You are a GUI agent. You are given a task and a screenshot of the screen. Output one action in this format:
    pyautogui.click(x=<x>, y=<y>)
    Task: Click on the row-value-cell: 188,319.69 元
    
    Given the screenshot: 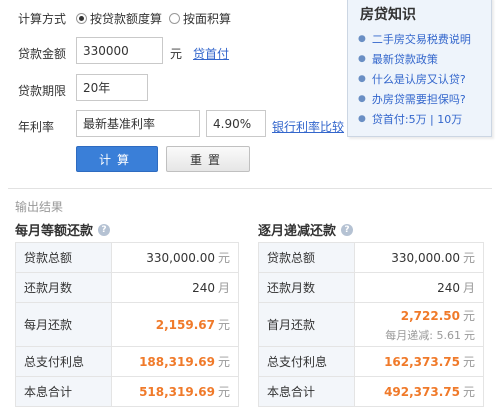 What is the action you would take?
    pyautogui.click(x=175, y=361)
    